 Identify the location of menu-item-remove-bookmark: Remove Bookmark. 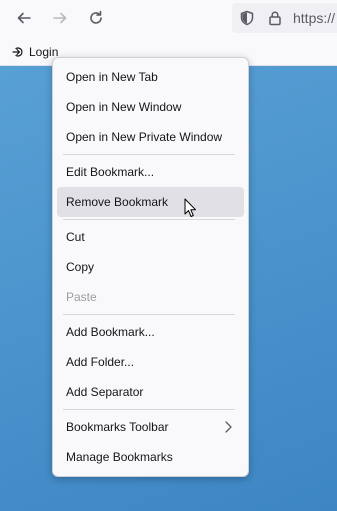
(150, 202).